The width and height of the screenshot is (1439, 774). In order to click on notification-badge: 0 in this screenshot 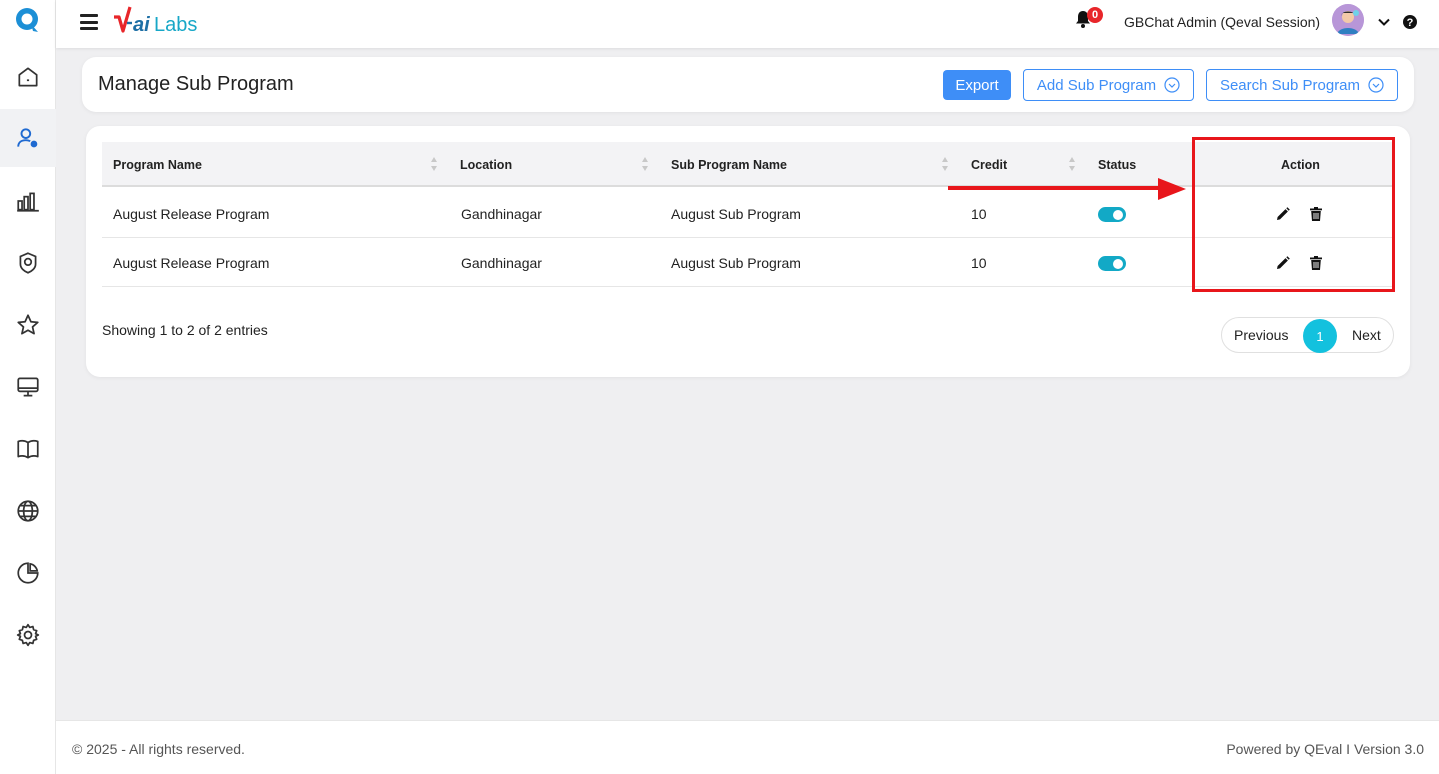, I will do `click(1095, 15)`.